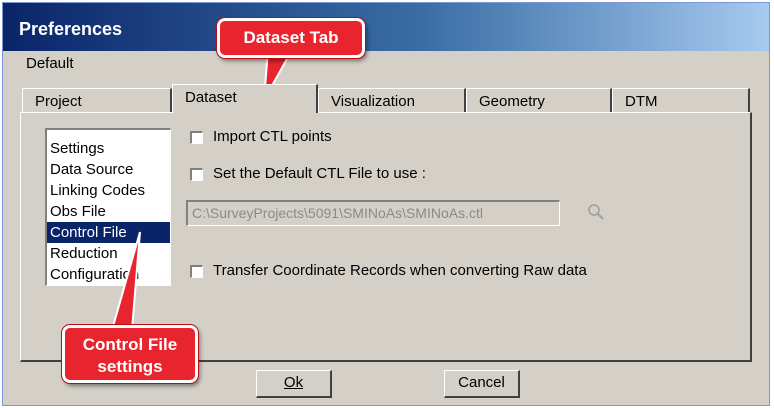  Describe the element at coordinates (108, 148) in the screenshot. I see `list-item-settings: Settings` at that location.